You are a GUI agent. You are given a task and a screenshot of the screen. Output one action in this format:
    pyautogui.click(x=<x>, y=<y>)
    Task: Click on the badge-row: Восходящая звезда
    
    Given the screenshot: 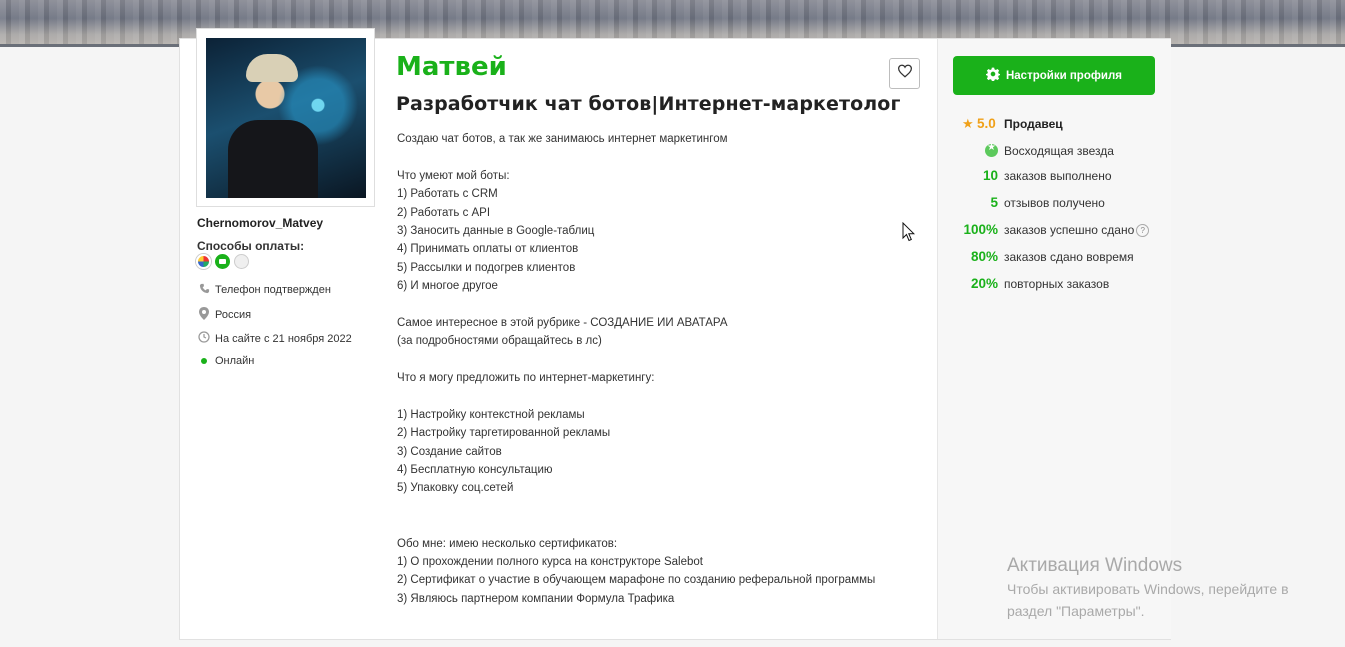 What is the action you would take?
    pyautogui.click(x=1058, y=151)
    